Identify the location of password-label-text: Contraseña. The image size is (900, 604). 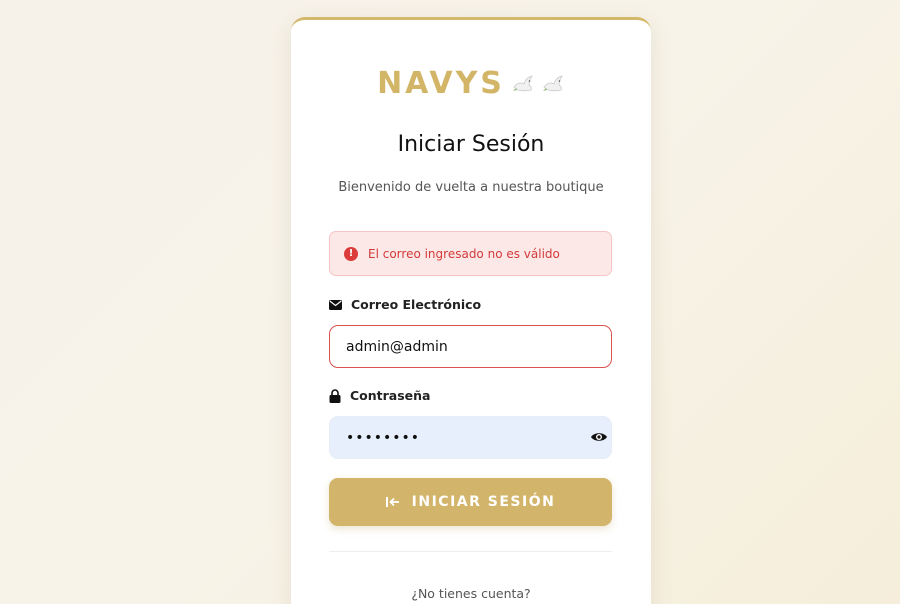
(390, 395).